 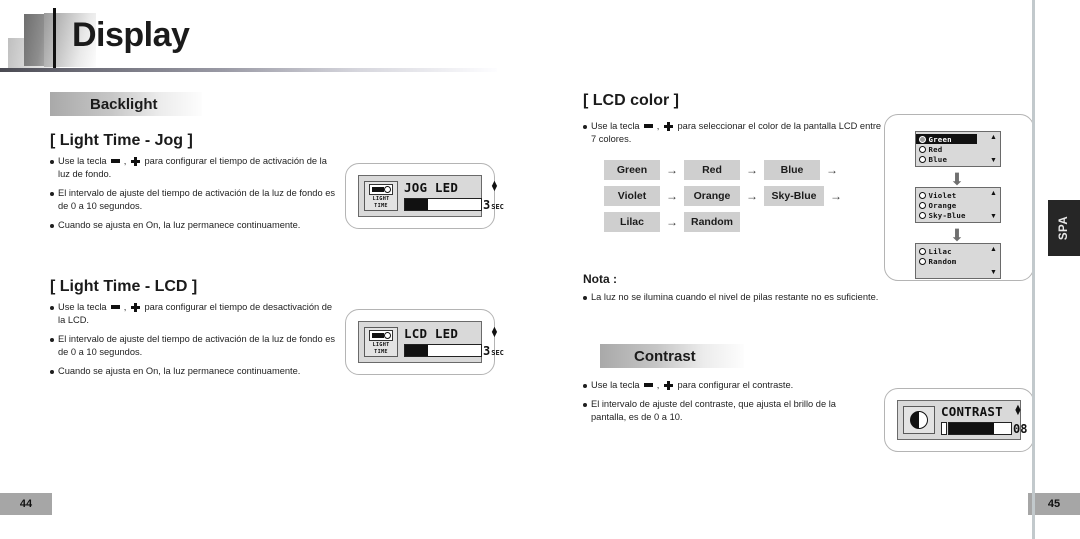 I want to click on side-tab-label: SPA, so click(x=1063, y=228).